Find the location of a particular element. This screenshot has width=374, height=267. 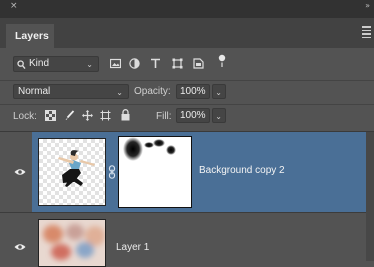

blurred-image is located at coordinates (74, 242).